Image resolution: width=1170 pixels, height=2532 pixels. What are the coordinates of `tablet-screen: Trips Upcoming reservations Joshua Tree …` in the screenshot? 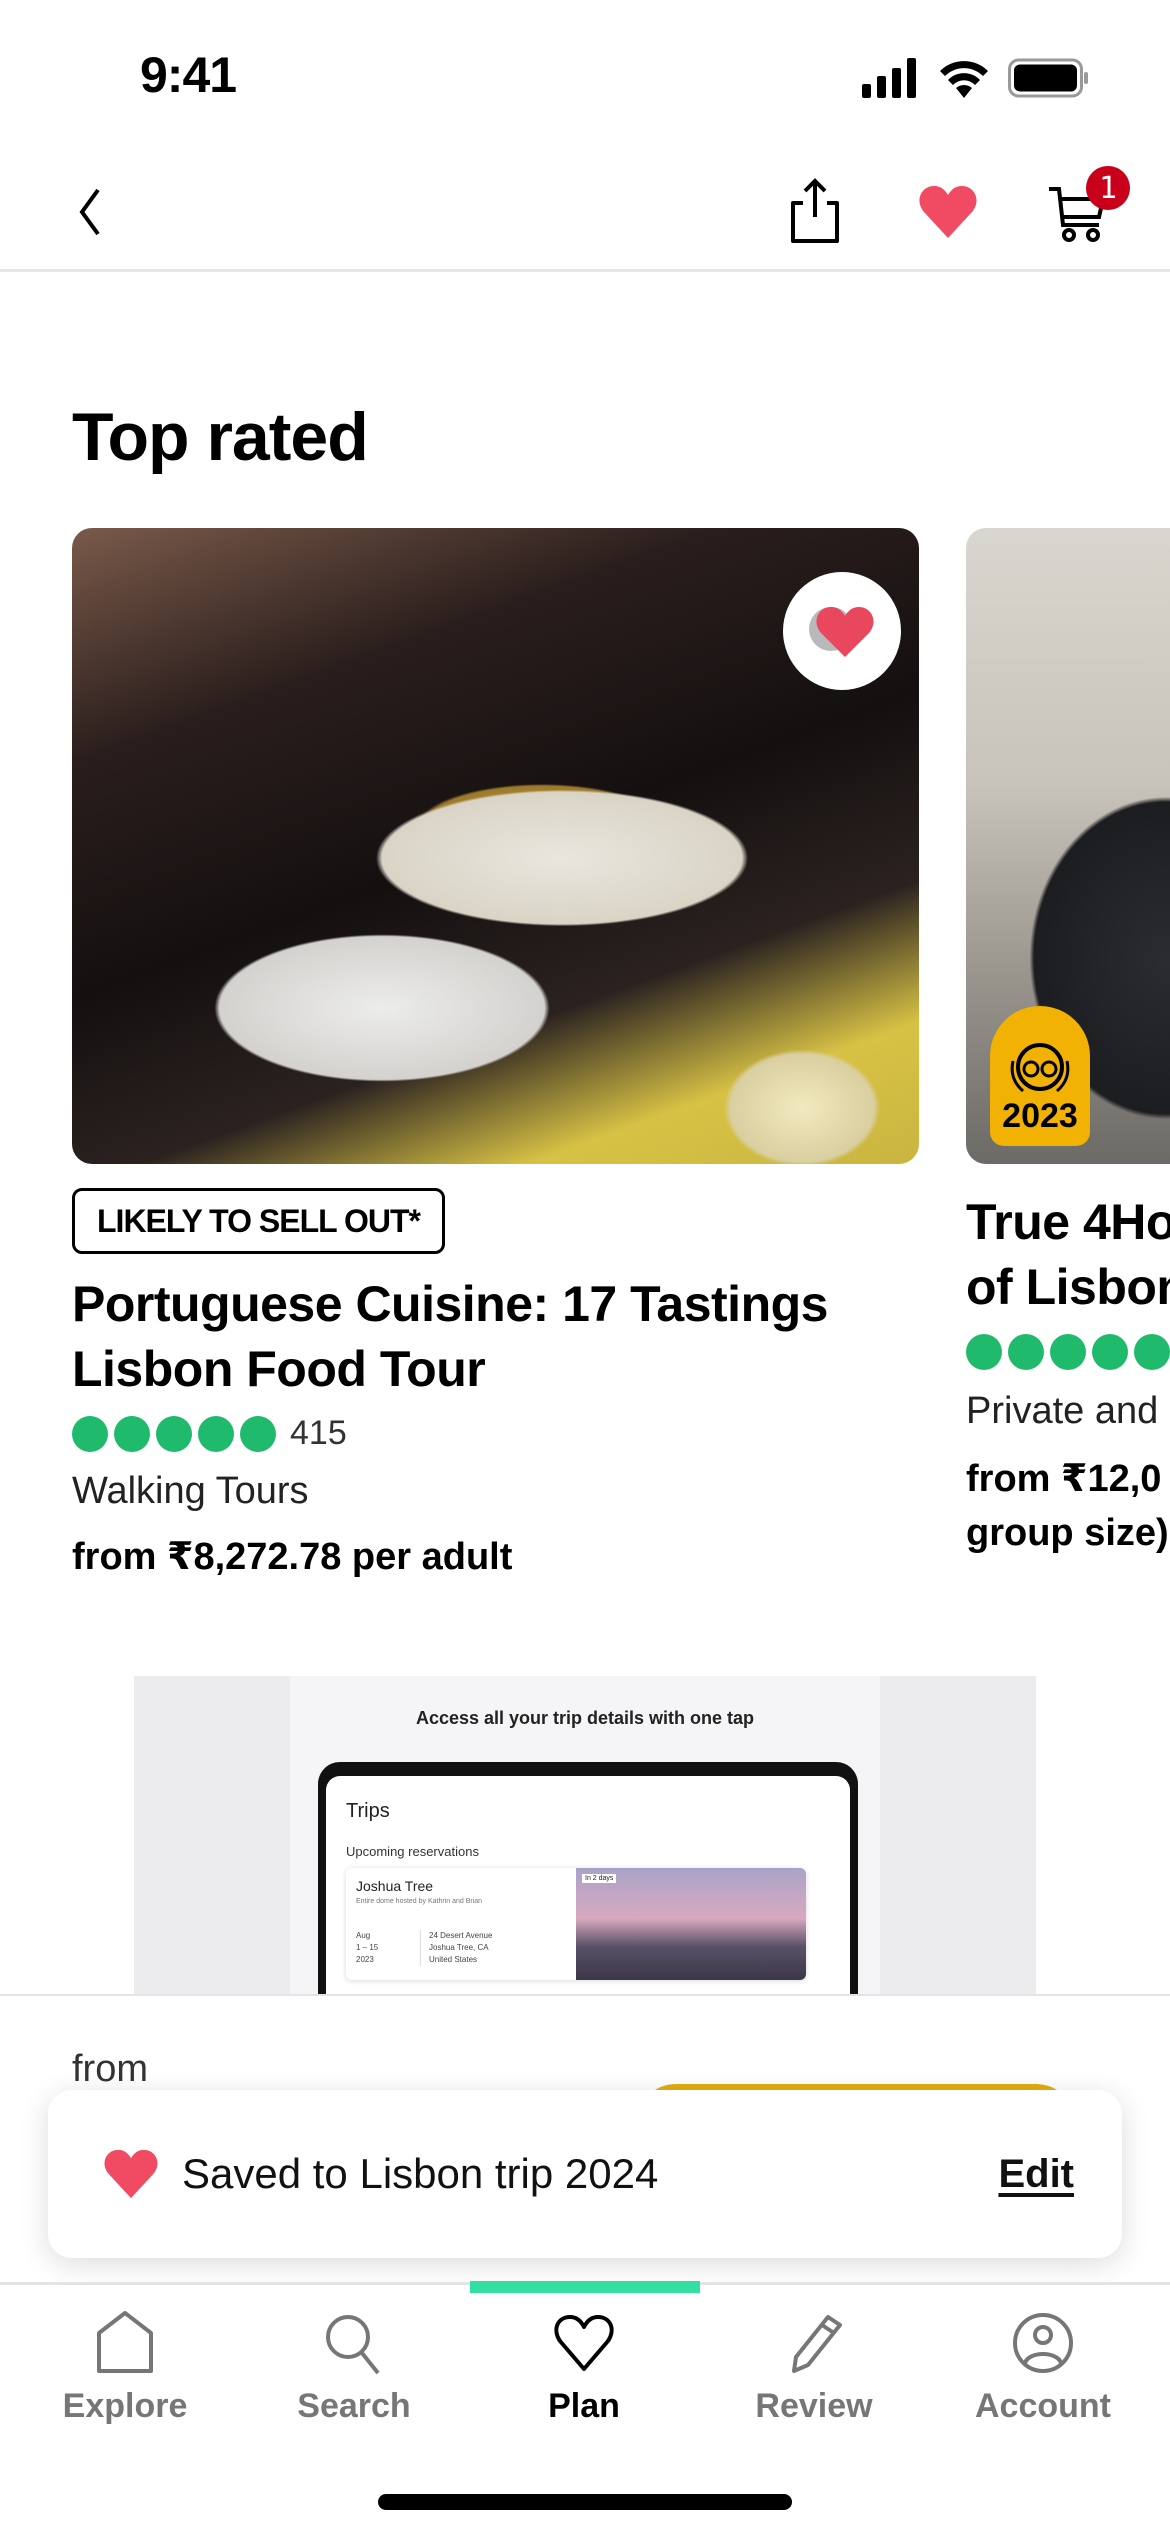 It's located at (588, 1886).